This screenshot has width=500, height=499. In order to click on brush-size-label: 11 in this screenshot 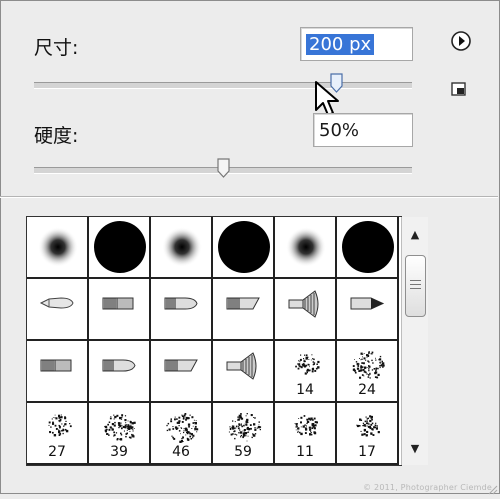, I will do `click(305, 452)`.